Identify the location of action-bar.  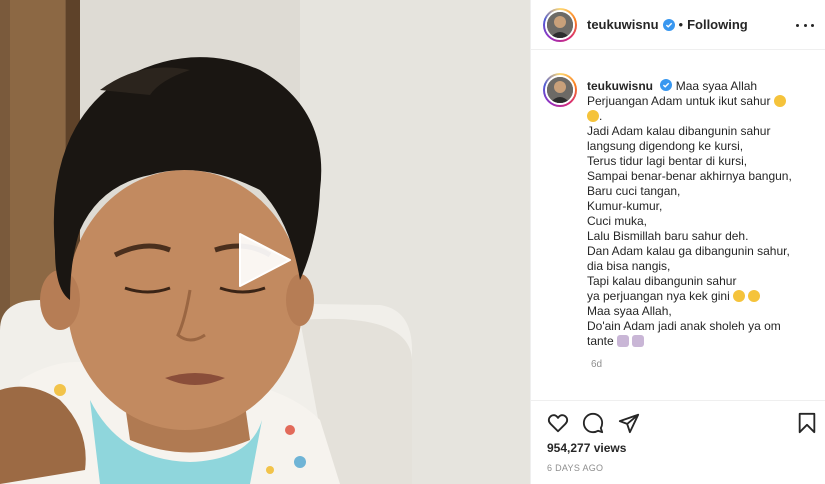
(678, 420).